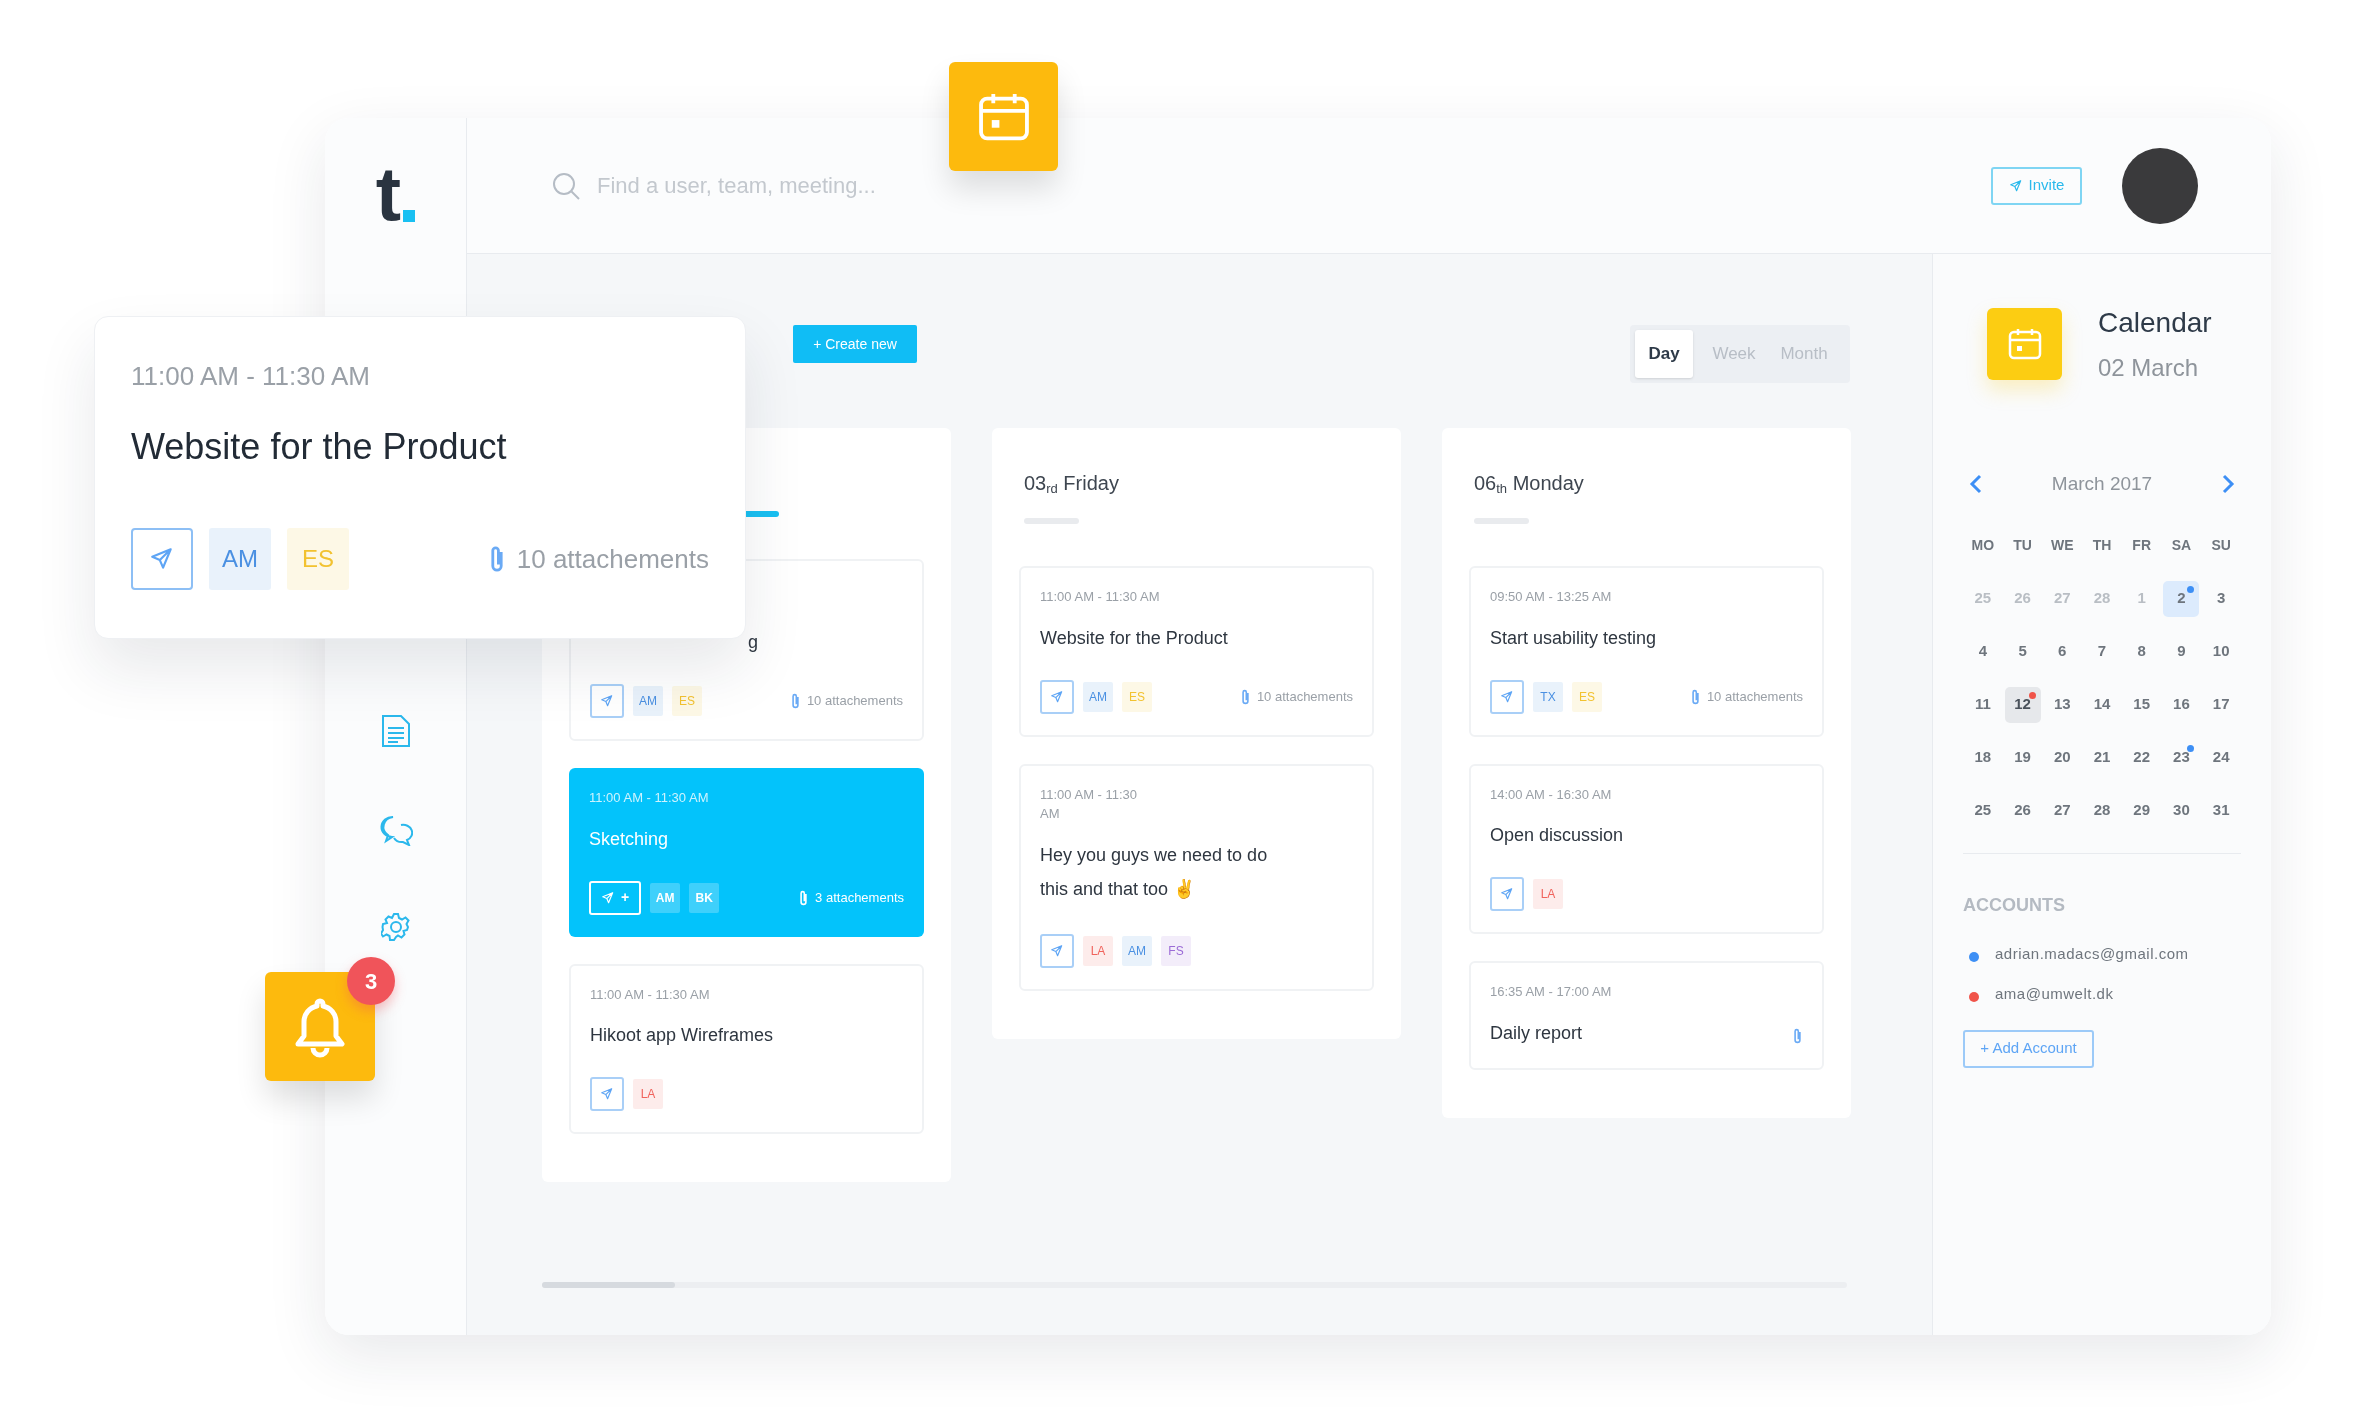  What do you see at coordinates (2092, 953) in the screenshot?
I see `account-email: adrian.madacs@gmail.com` at bounding box center [2092, 953].